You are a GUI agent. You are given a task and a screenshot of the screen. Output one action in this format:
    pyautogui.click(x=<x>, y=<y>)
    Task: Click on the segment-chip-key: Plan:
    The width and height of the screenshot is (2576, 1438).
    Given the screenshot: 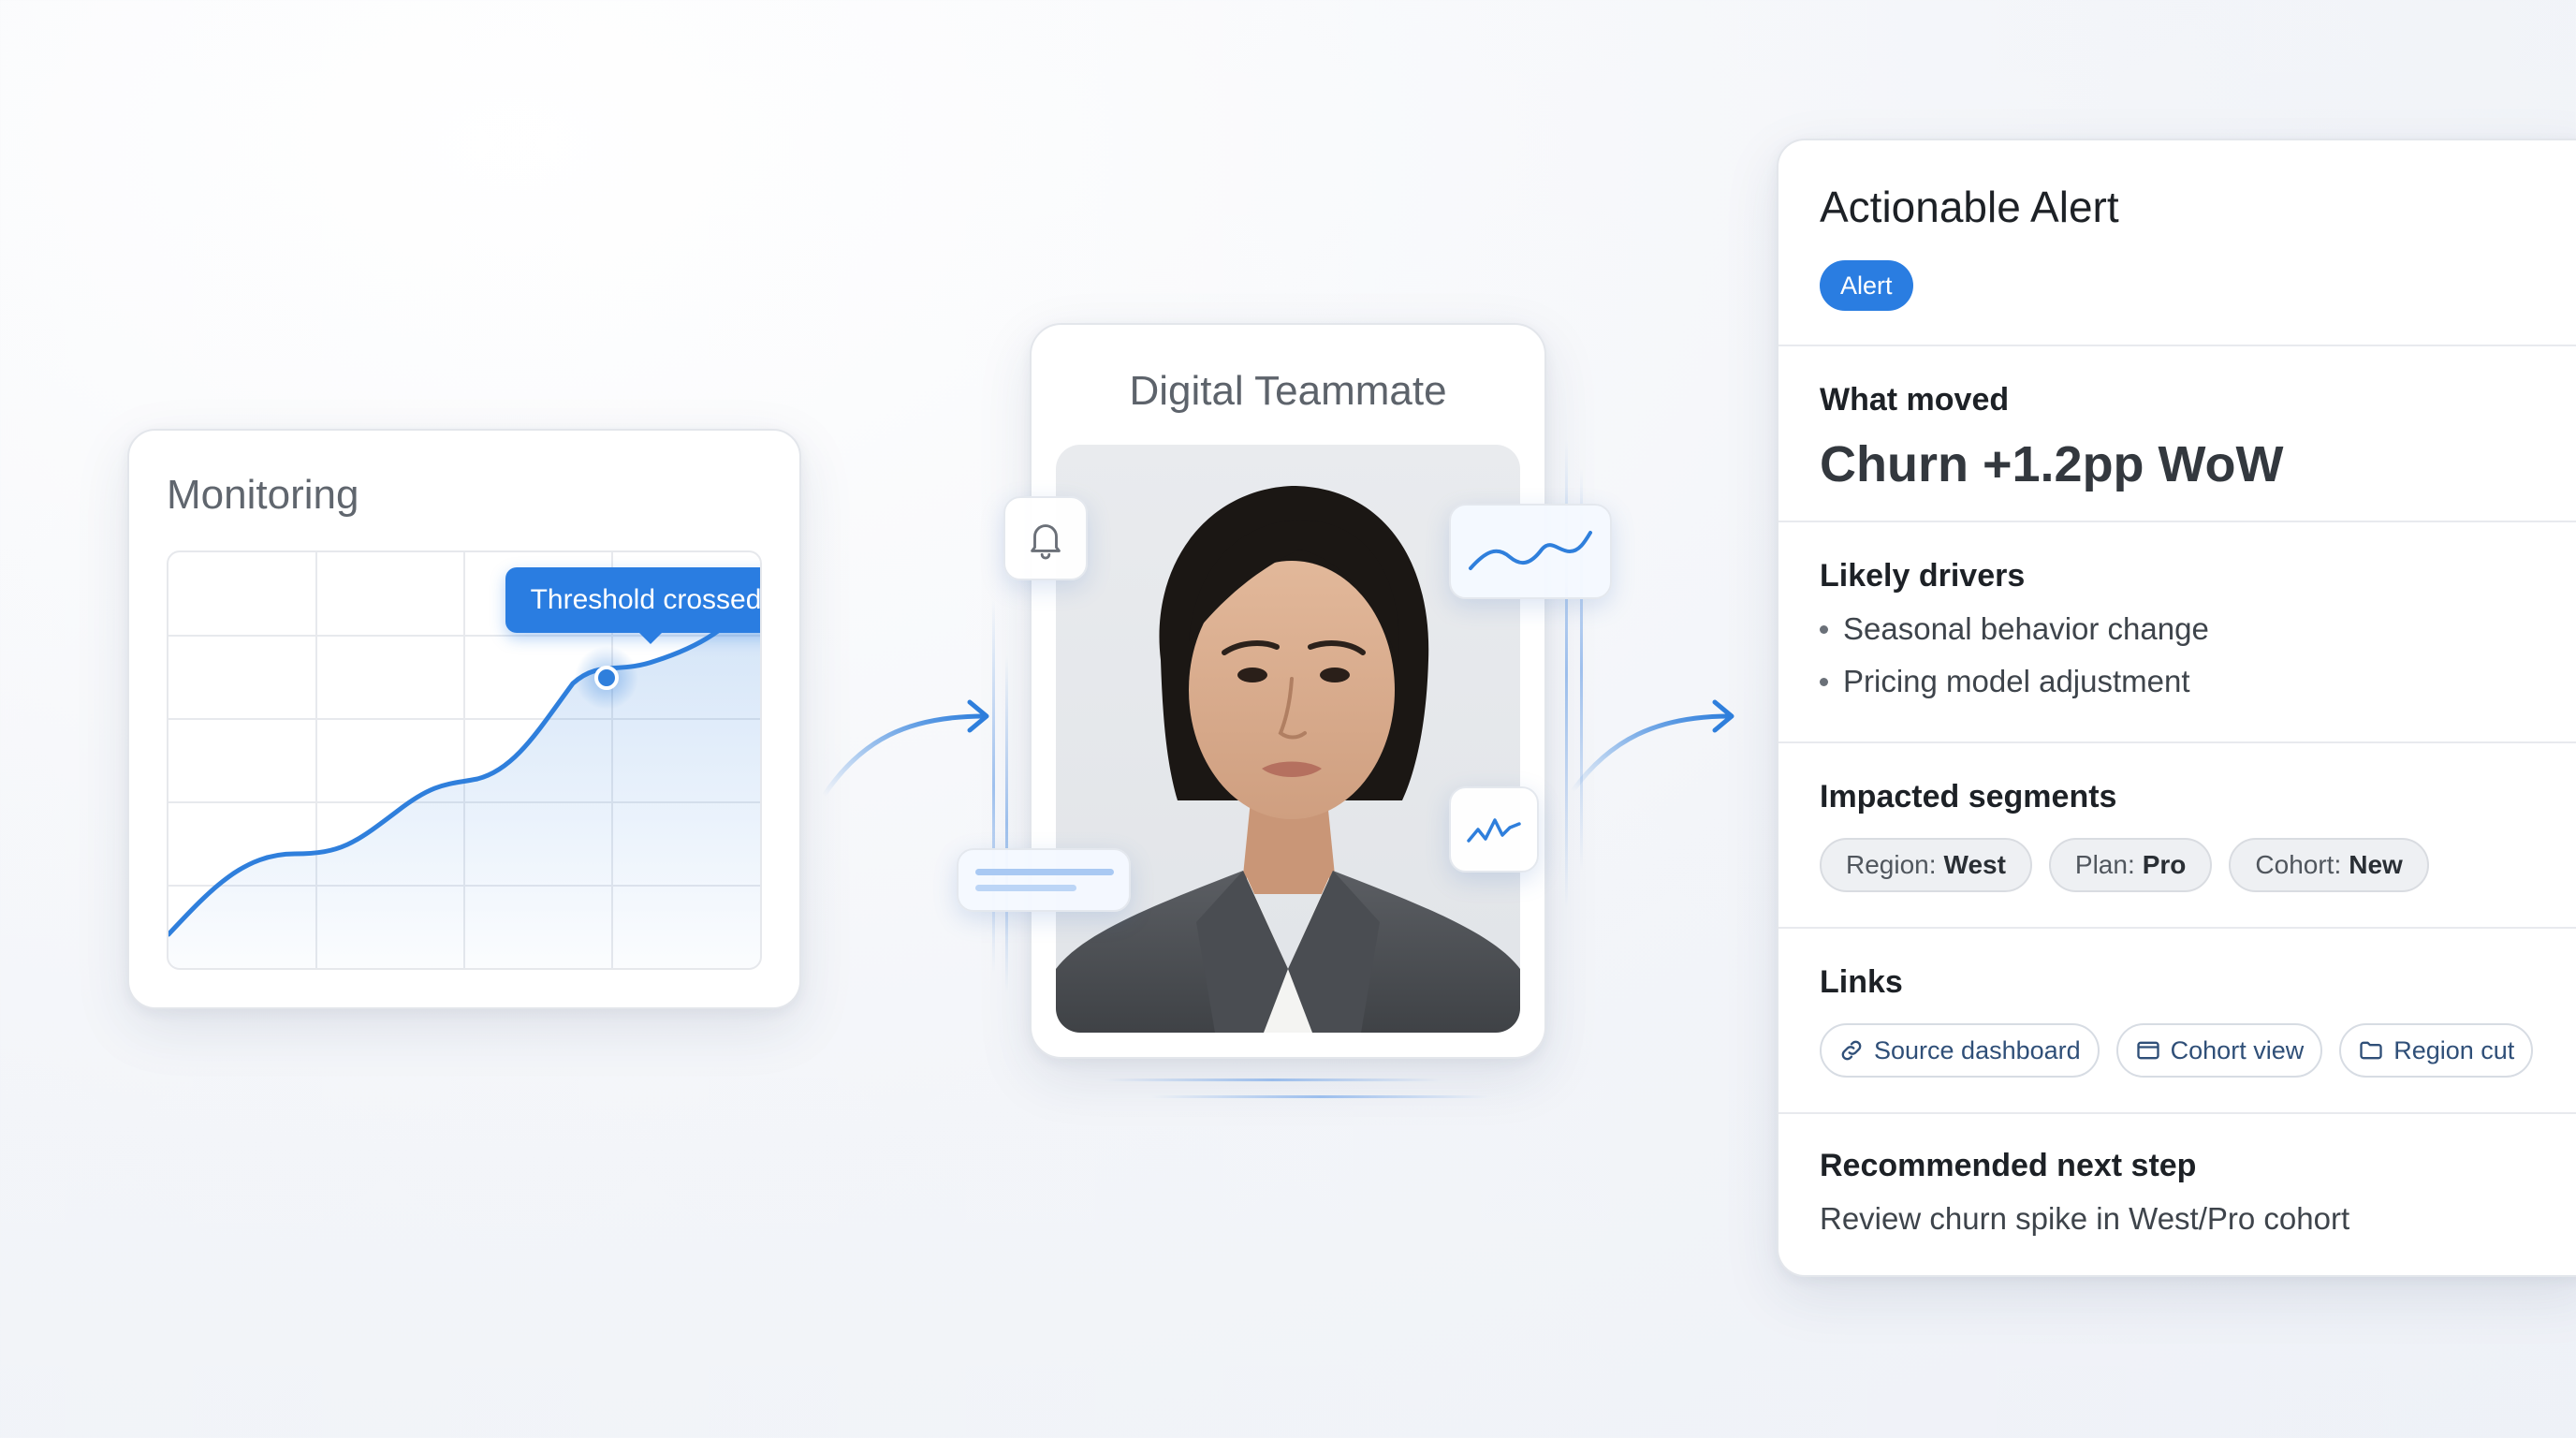 What is the action you would take?
    pyautogui.click(x=2104, y=864)
    